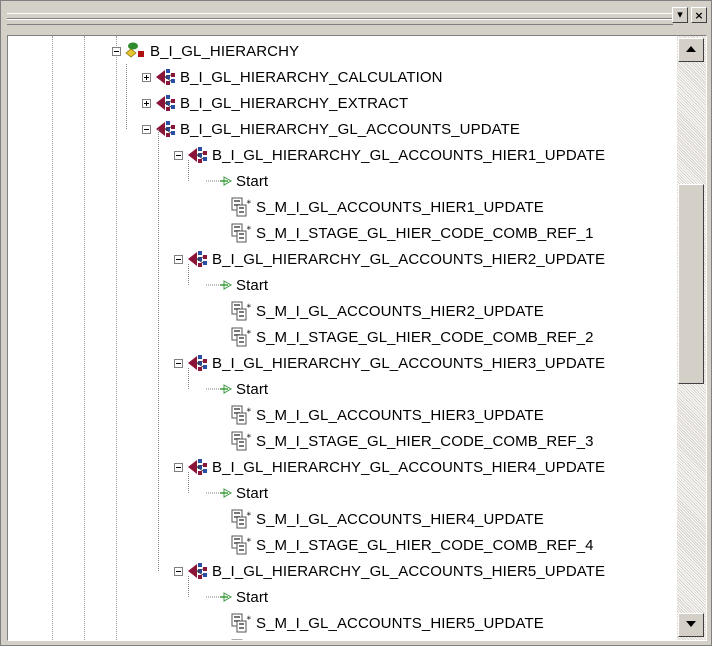  I want to click on pane-title-bar: ▾ ×, so click(357, 20).